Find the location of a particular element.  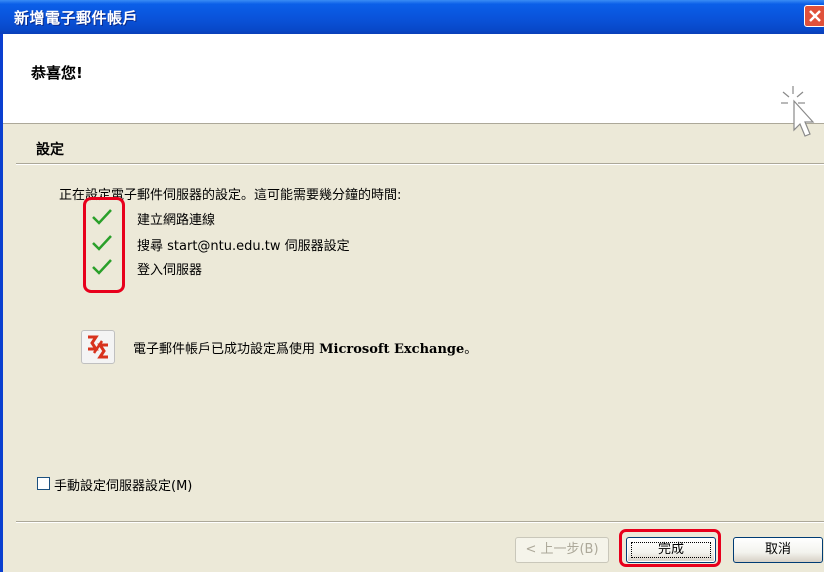

exchange-icon is located at coordinates (98, 347).